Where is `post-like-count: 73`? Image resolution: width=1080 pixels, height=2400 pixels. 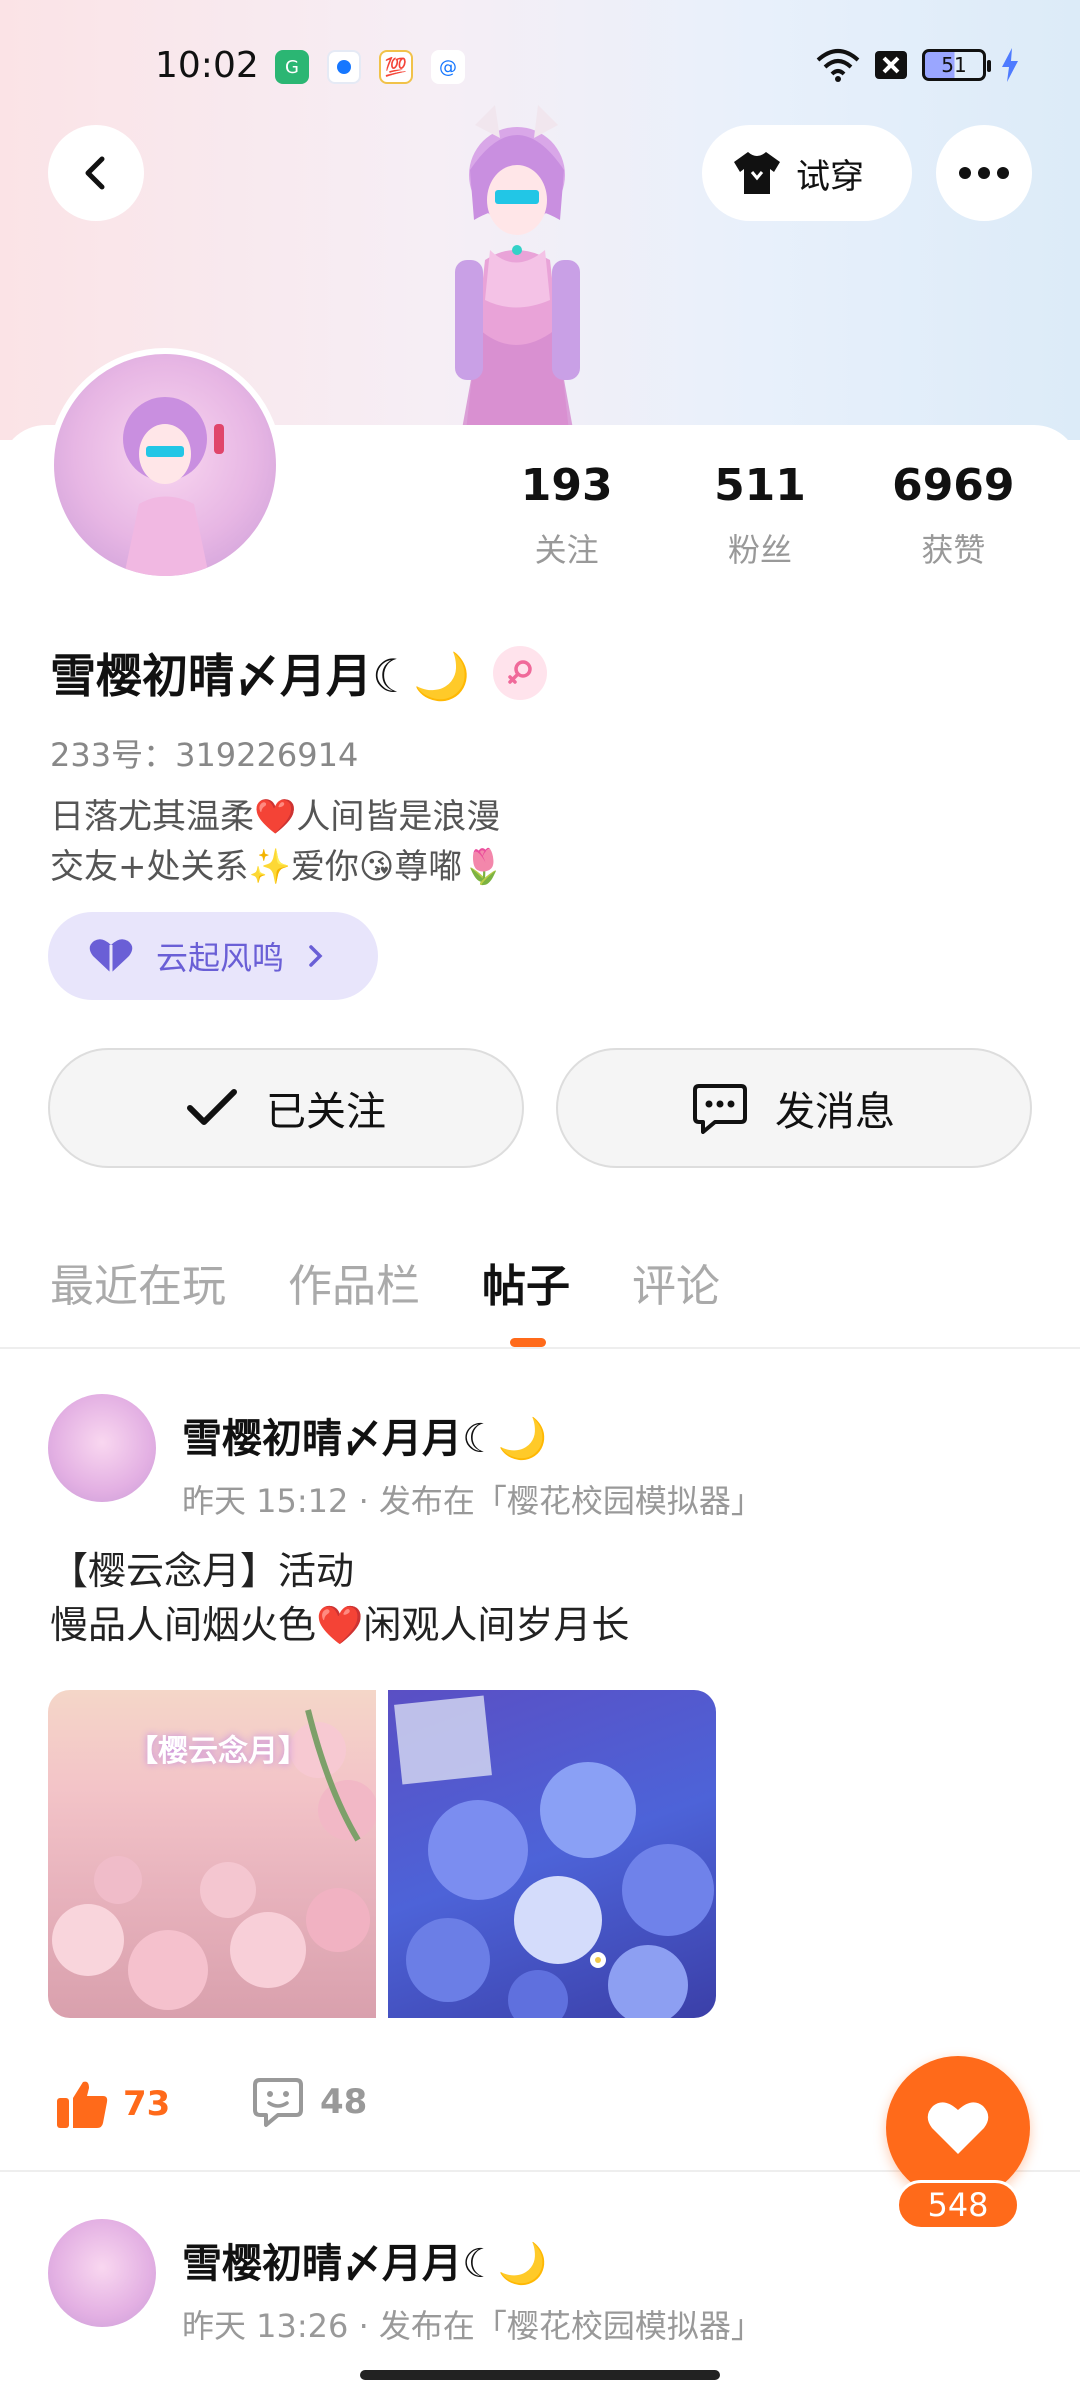
post-like-count: 73 is located at coordinates (147, 2104).